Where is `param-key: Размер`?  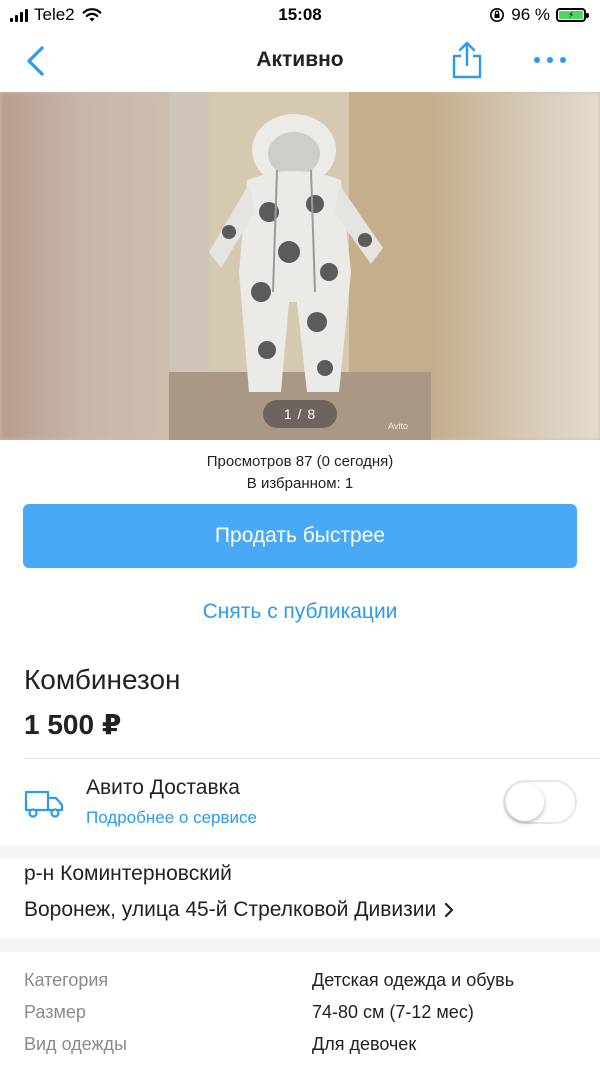 param-key: Размер is located at coordinates (55, 1011).